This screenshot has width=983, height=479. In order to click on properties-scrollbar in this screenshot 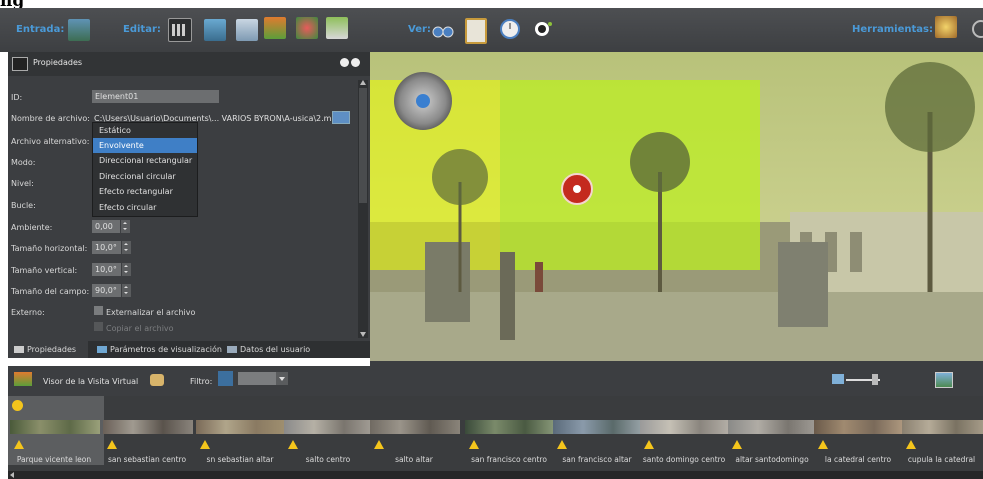, I will do `click(363, 209)`.